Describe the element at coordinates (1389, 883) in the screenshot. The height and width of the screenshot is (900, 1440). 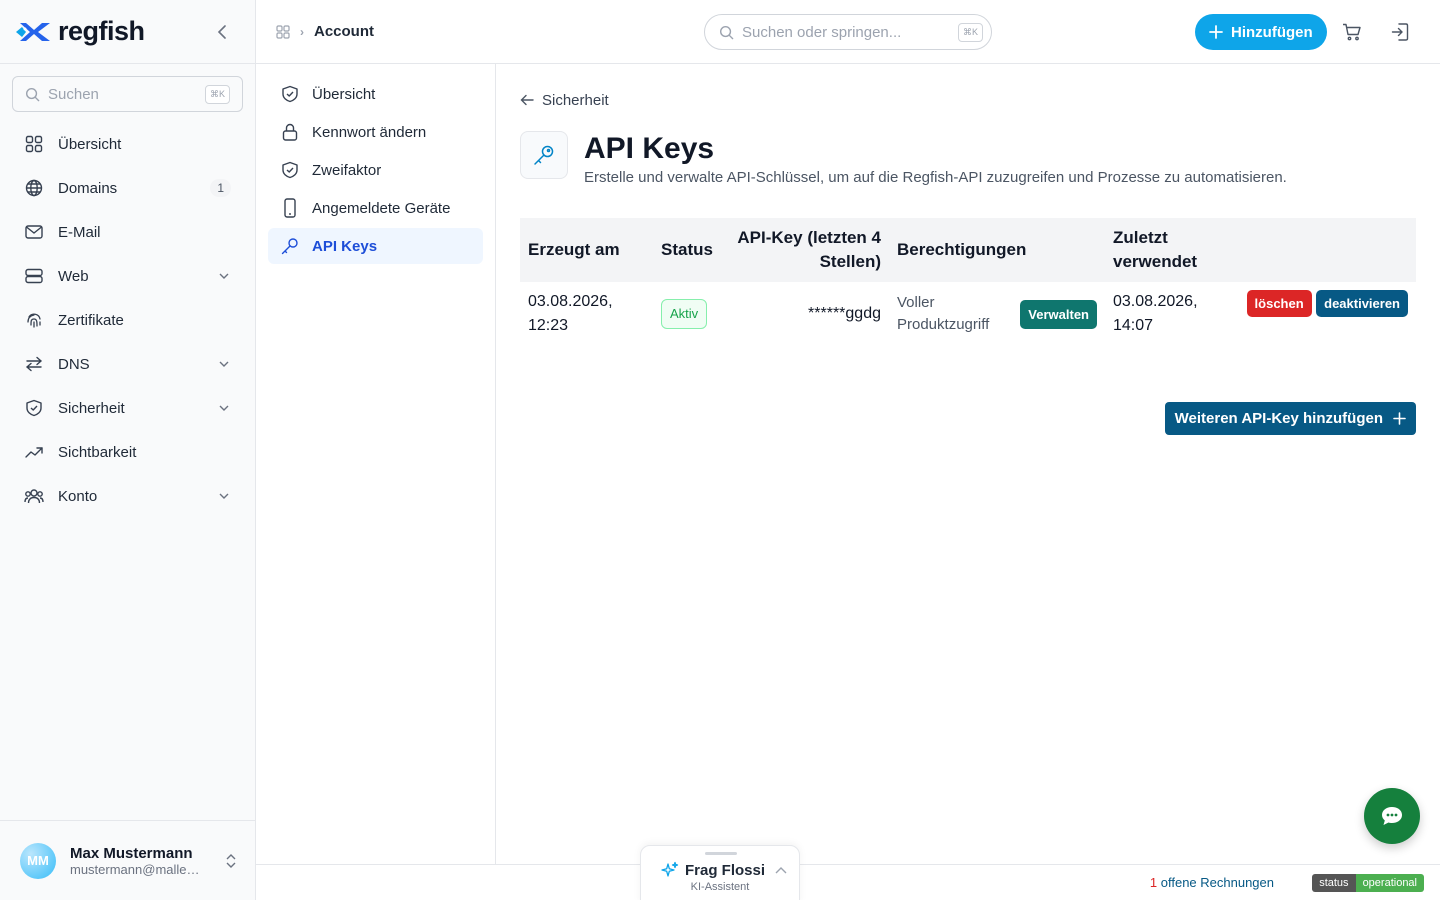
I see `status-badge-value: operational` at that location.